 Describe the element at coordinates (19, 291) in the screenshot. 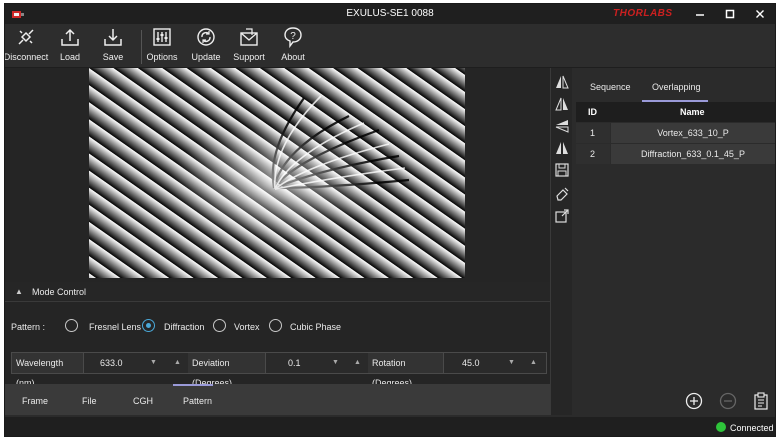

I see `chevron-up-icon: ▲` at that location.